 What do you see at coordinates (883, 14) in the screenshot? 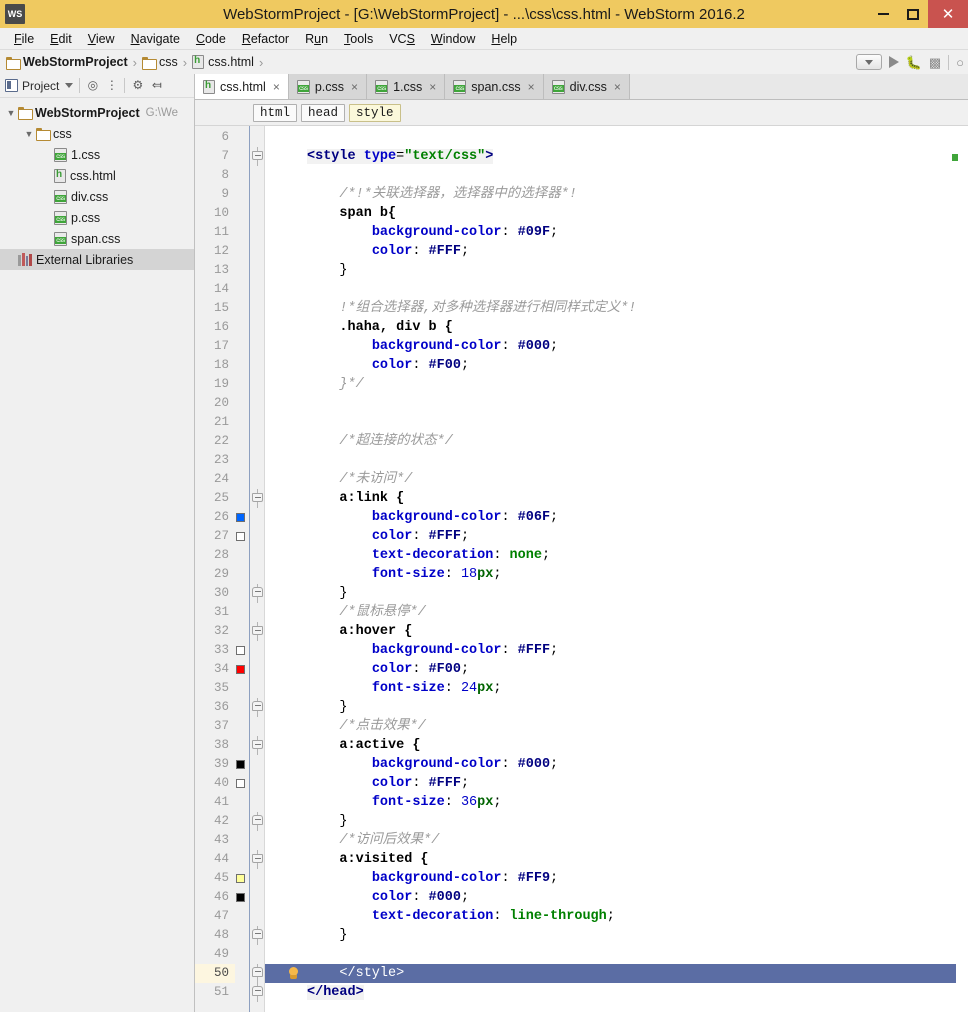
I see `minimize-button` at bounding box center [883, 14].